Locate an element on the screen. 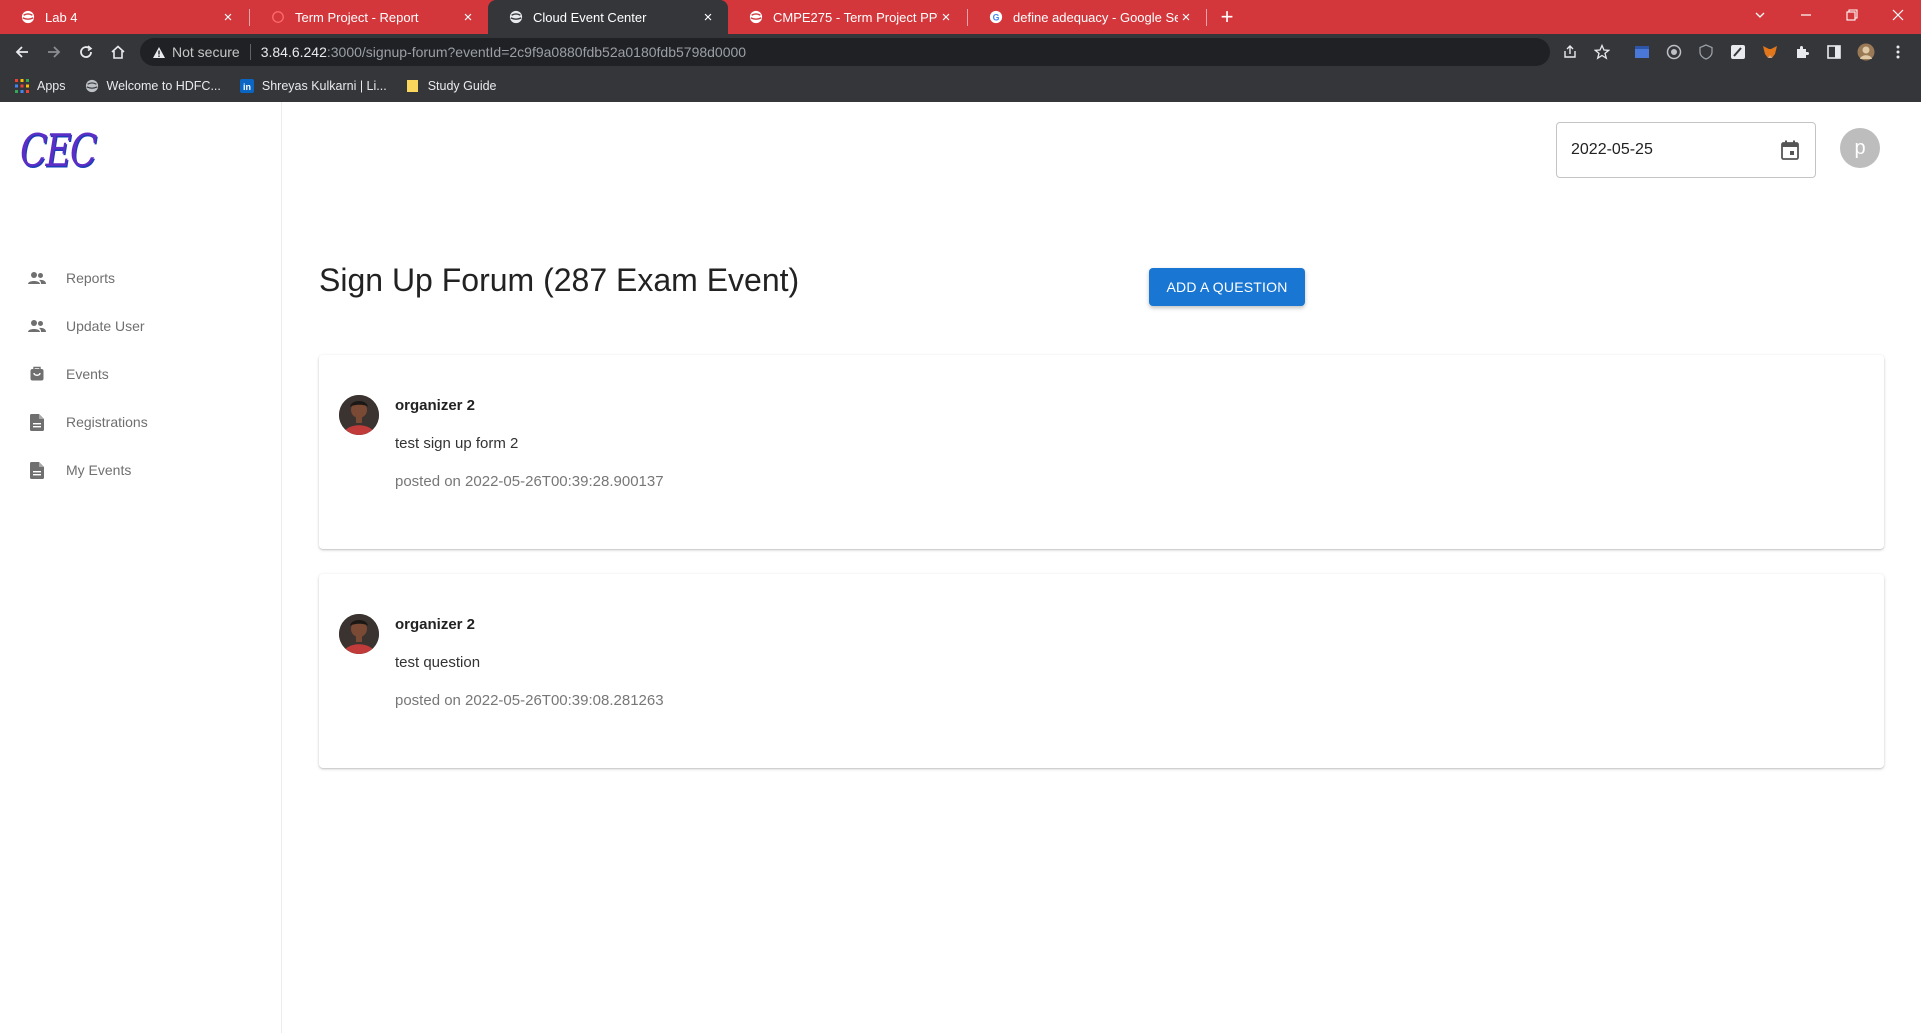 Image resolution: width=1921 pixels, height=1033 pixels. bookmark-label: Study Guide is located at coordinates (462, 86).